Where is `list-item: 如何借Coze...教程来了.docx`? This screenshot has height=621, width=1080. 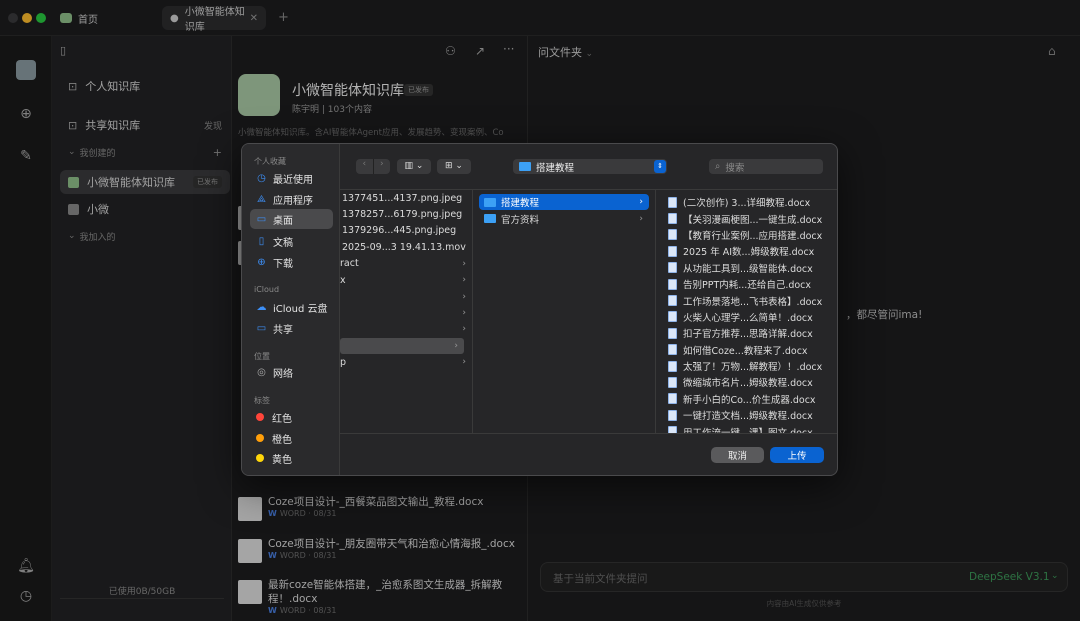
list-item: 如何借Coze...教程来了.docx is located at coordinates (750, 350).